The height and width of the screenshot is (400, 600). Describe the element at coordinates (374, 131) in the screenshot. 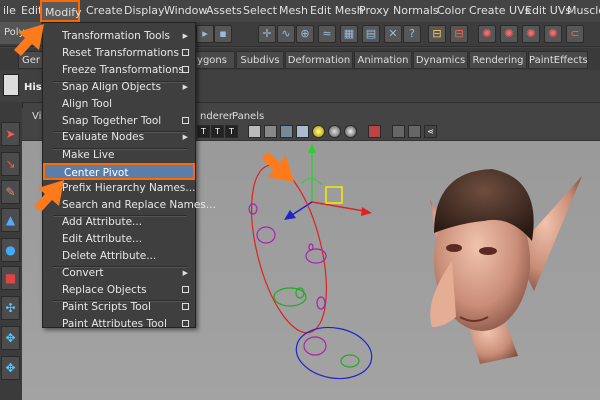

I see `isolate-icon` at that location.